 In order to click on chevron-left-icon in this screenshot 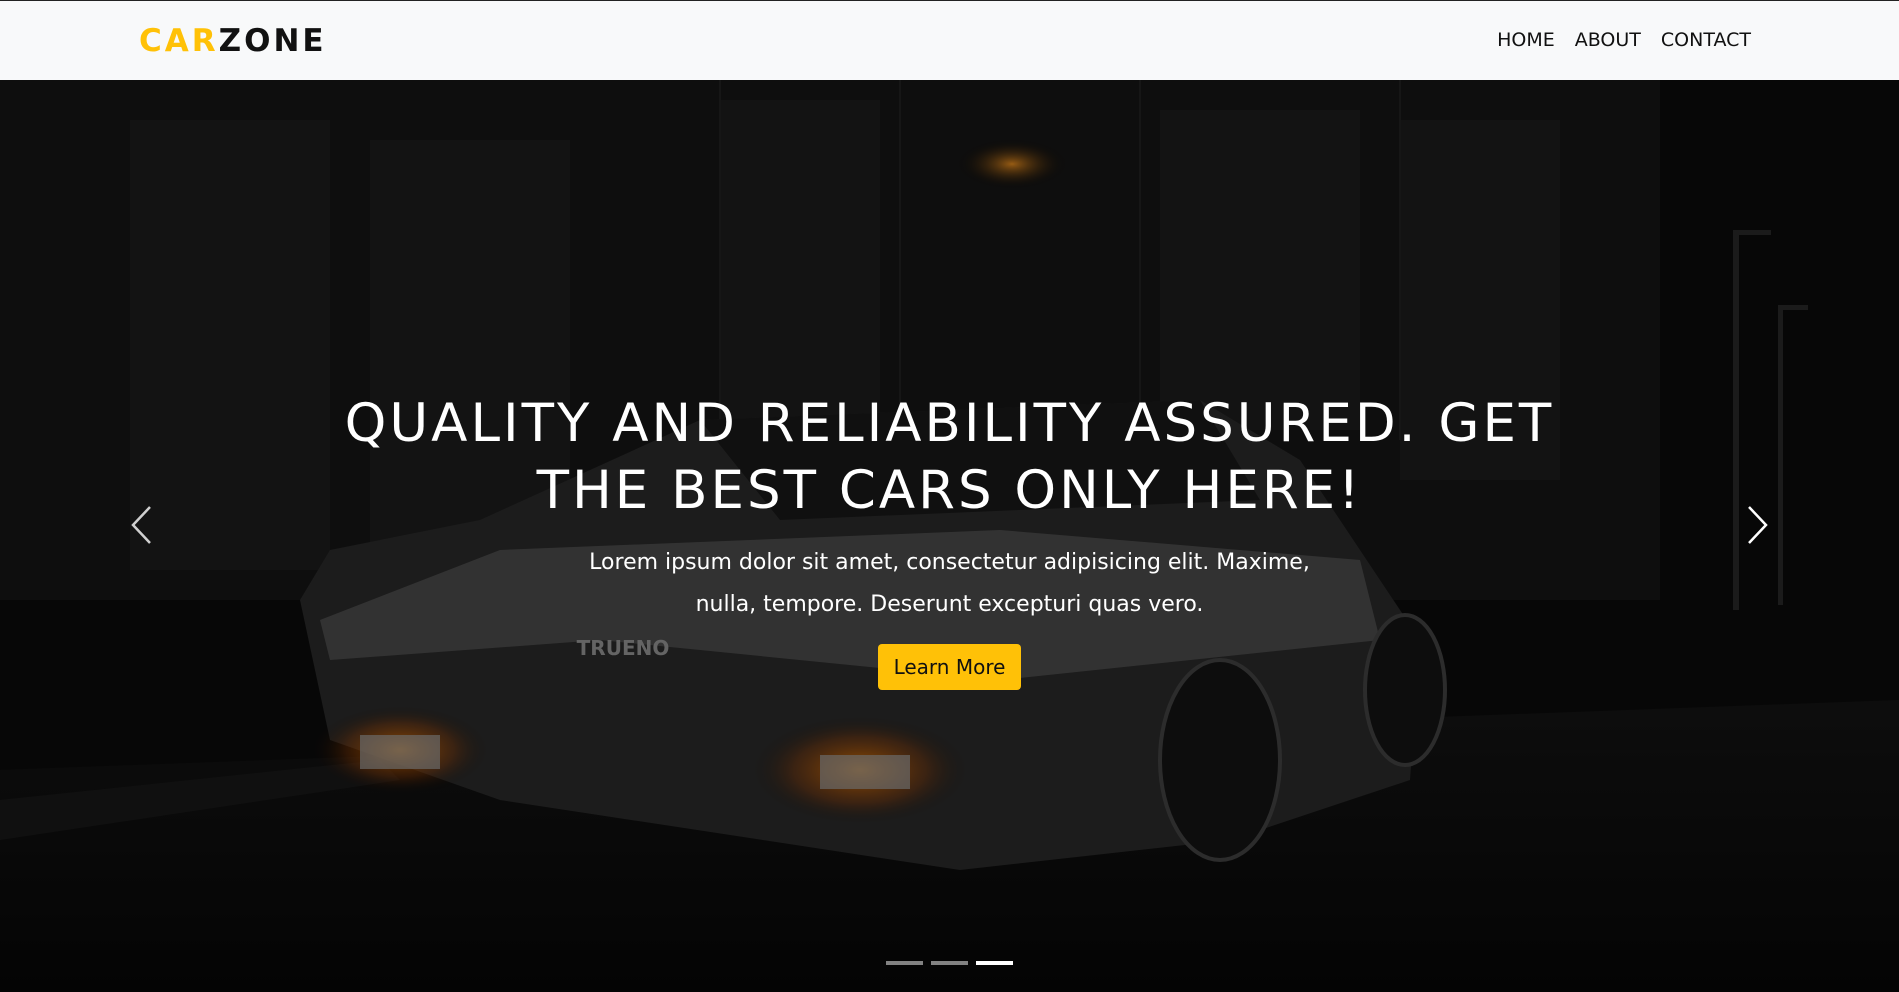, I will do `click(141, 525)`.